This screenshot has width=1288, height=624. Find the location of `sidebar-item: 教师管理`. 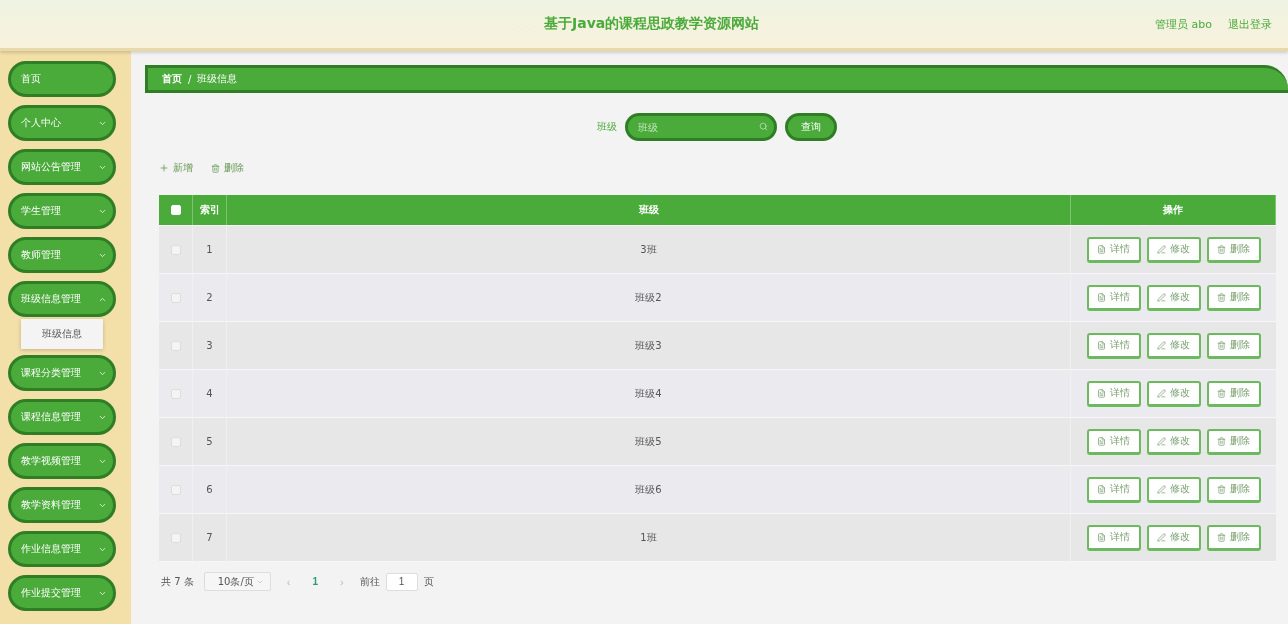

sidebar-item: 教师管理 is located at coordinates (62, 255).